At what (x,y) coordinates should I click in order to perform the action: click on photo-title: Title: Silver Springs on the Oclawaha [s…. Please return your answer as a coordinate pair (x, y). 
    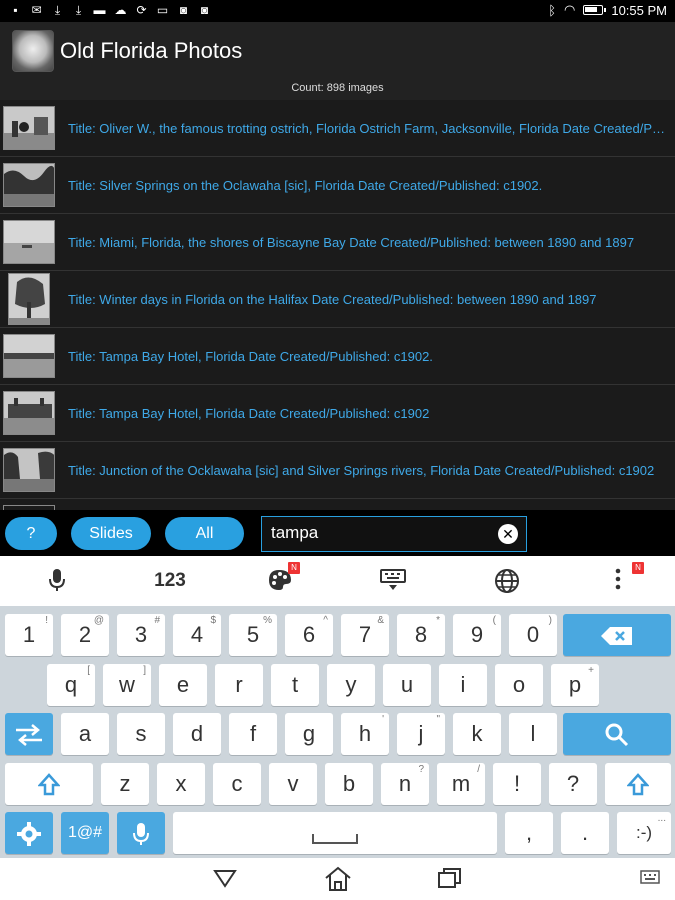
    Looking at the image, I should click on (305, 185).